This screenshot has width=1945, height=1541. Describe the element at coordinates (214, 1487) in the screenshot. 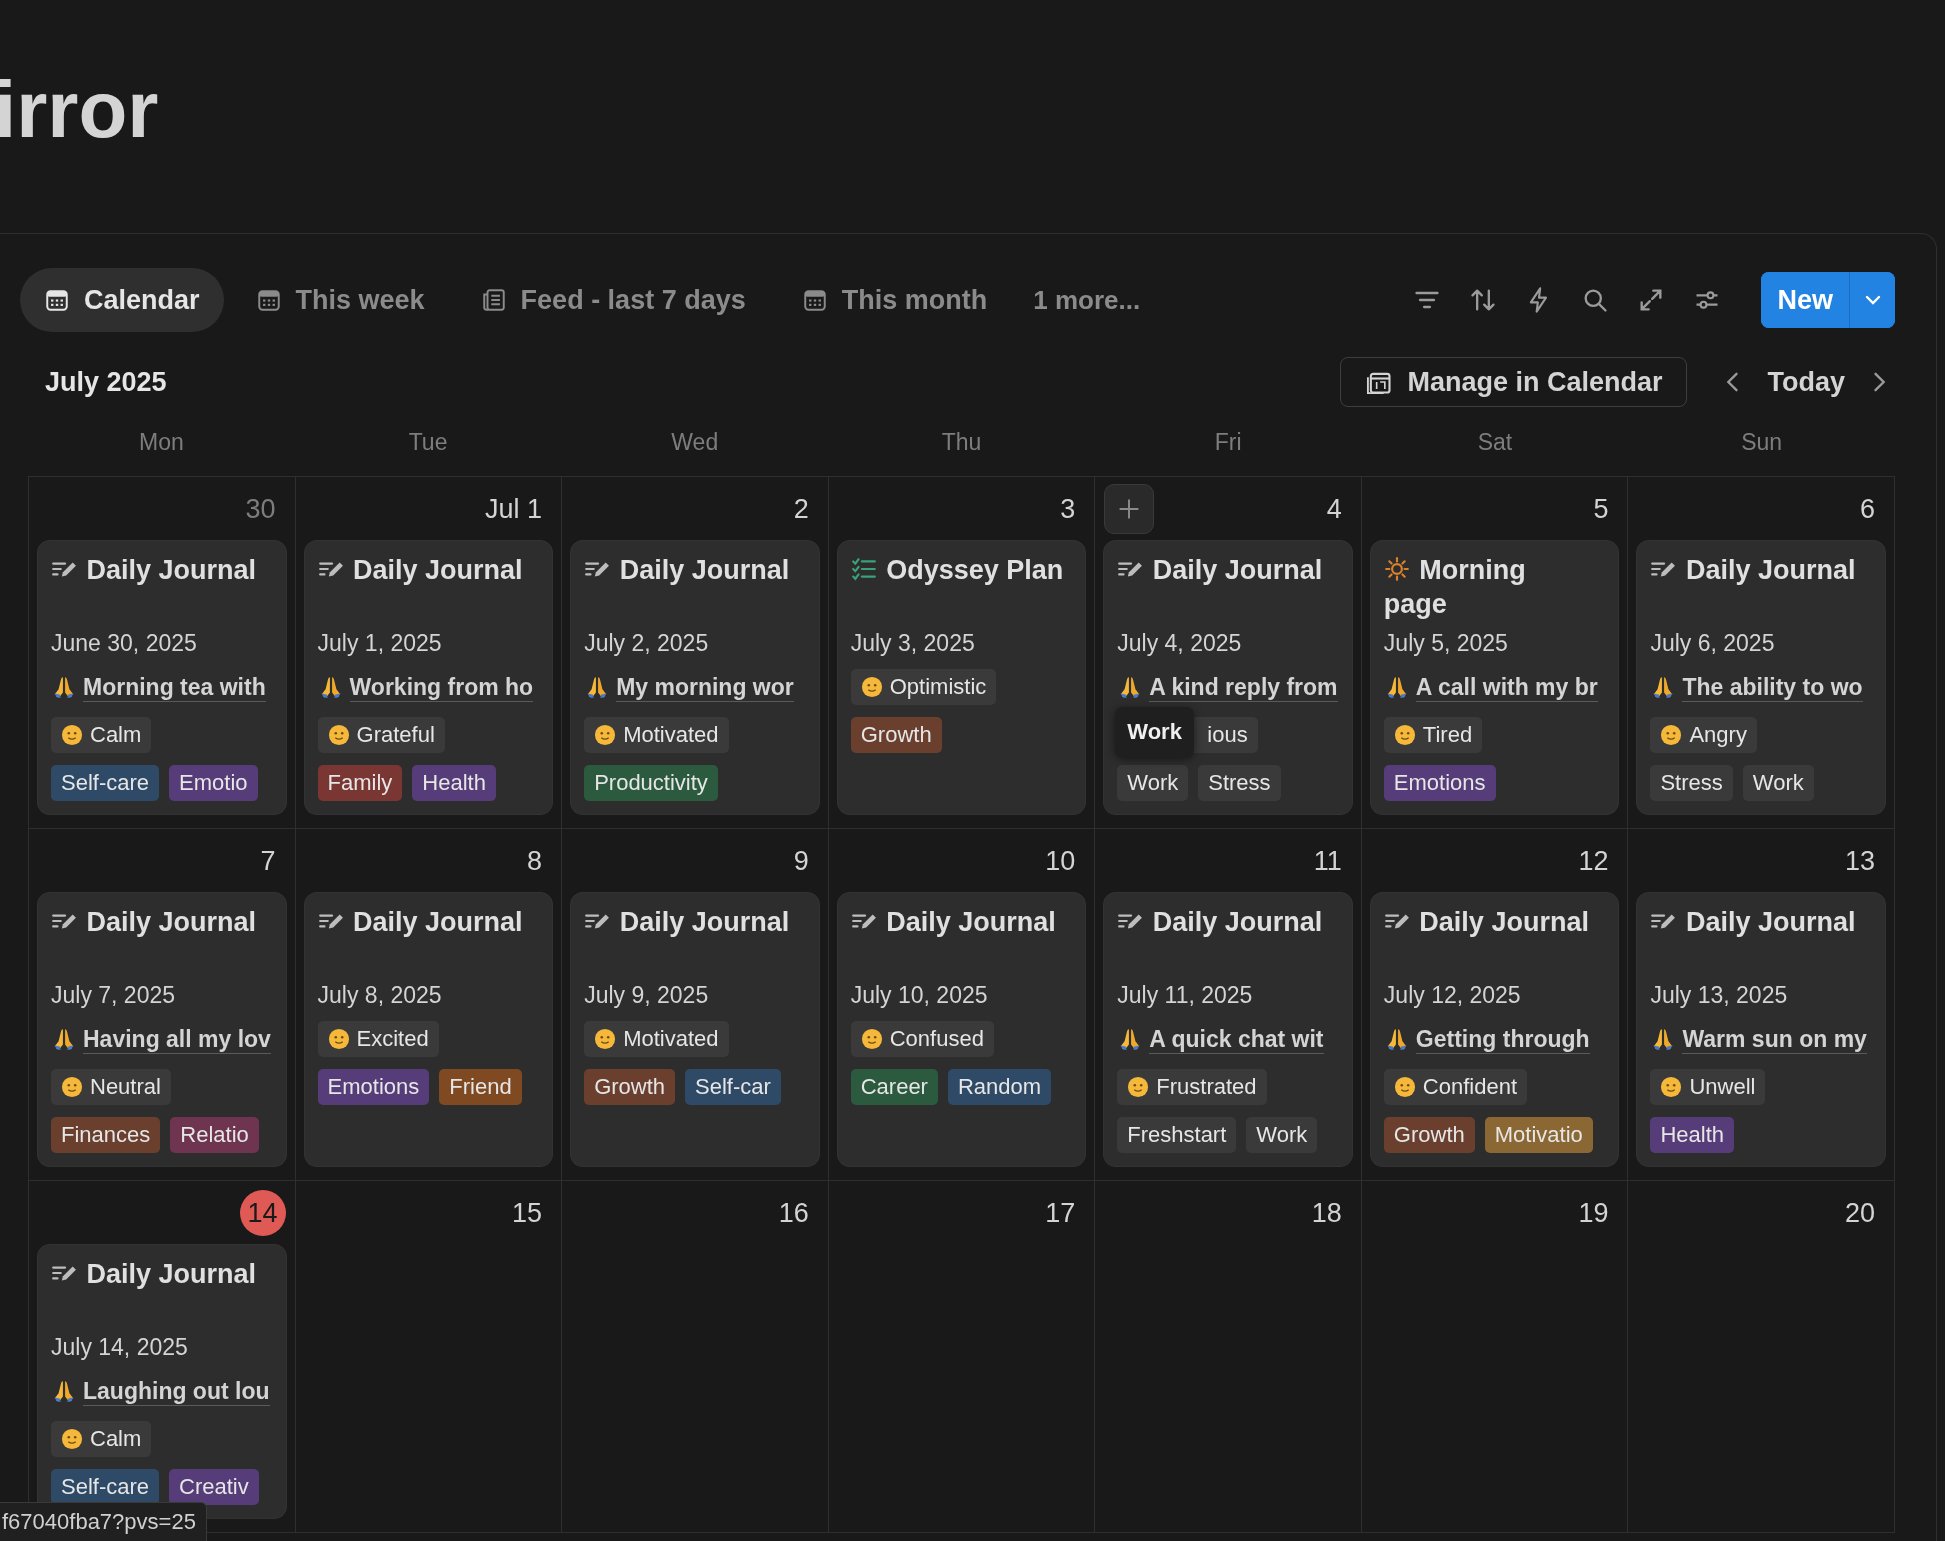

I see `topic-tag: Creativ` at that location.